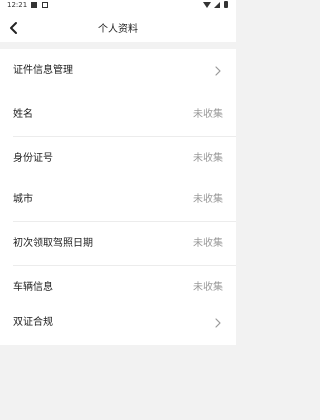  What do you see at coordinates (23, 199) in the screenshot?
I see `city-label: 城市` at bounding box center [23, 199].